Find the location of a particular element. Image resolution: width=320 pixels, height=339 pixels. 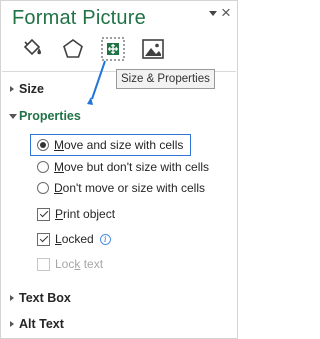

size-properties-tooltip: Size & Properties is located at coordinates (165, 79).